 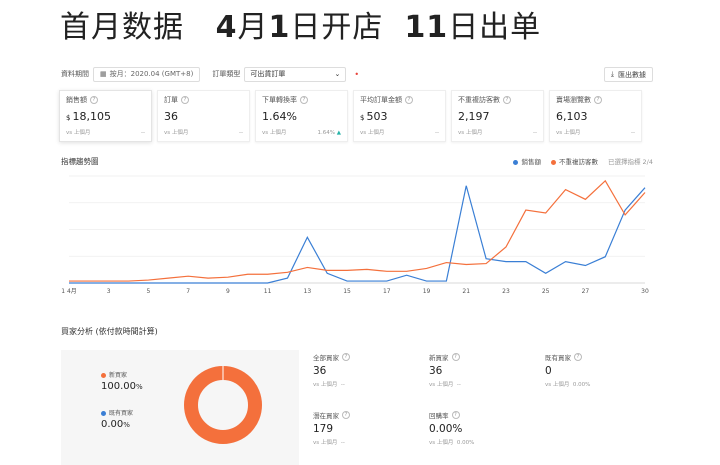 What do you see at coordinates (426, 27) in the screenshot?
I see `headline-num3: 11` at bounding box center [426, 27].